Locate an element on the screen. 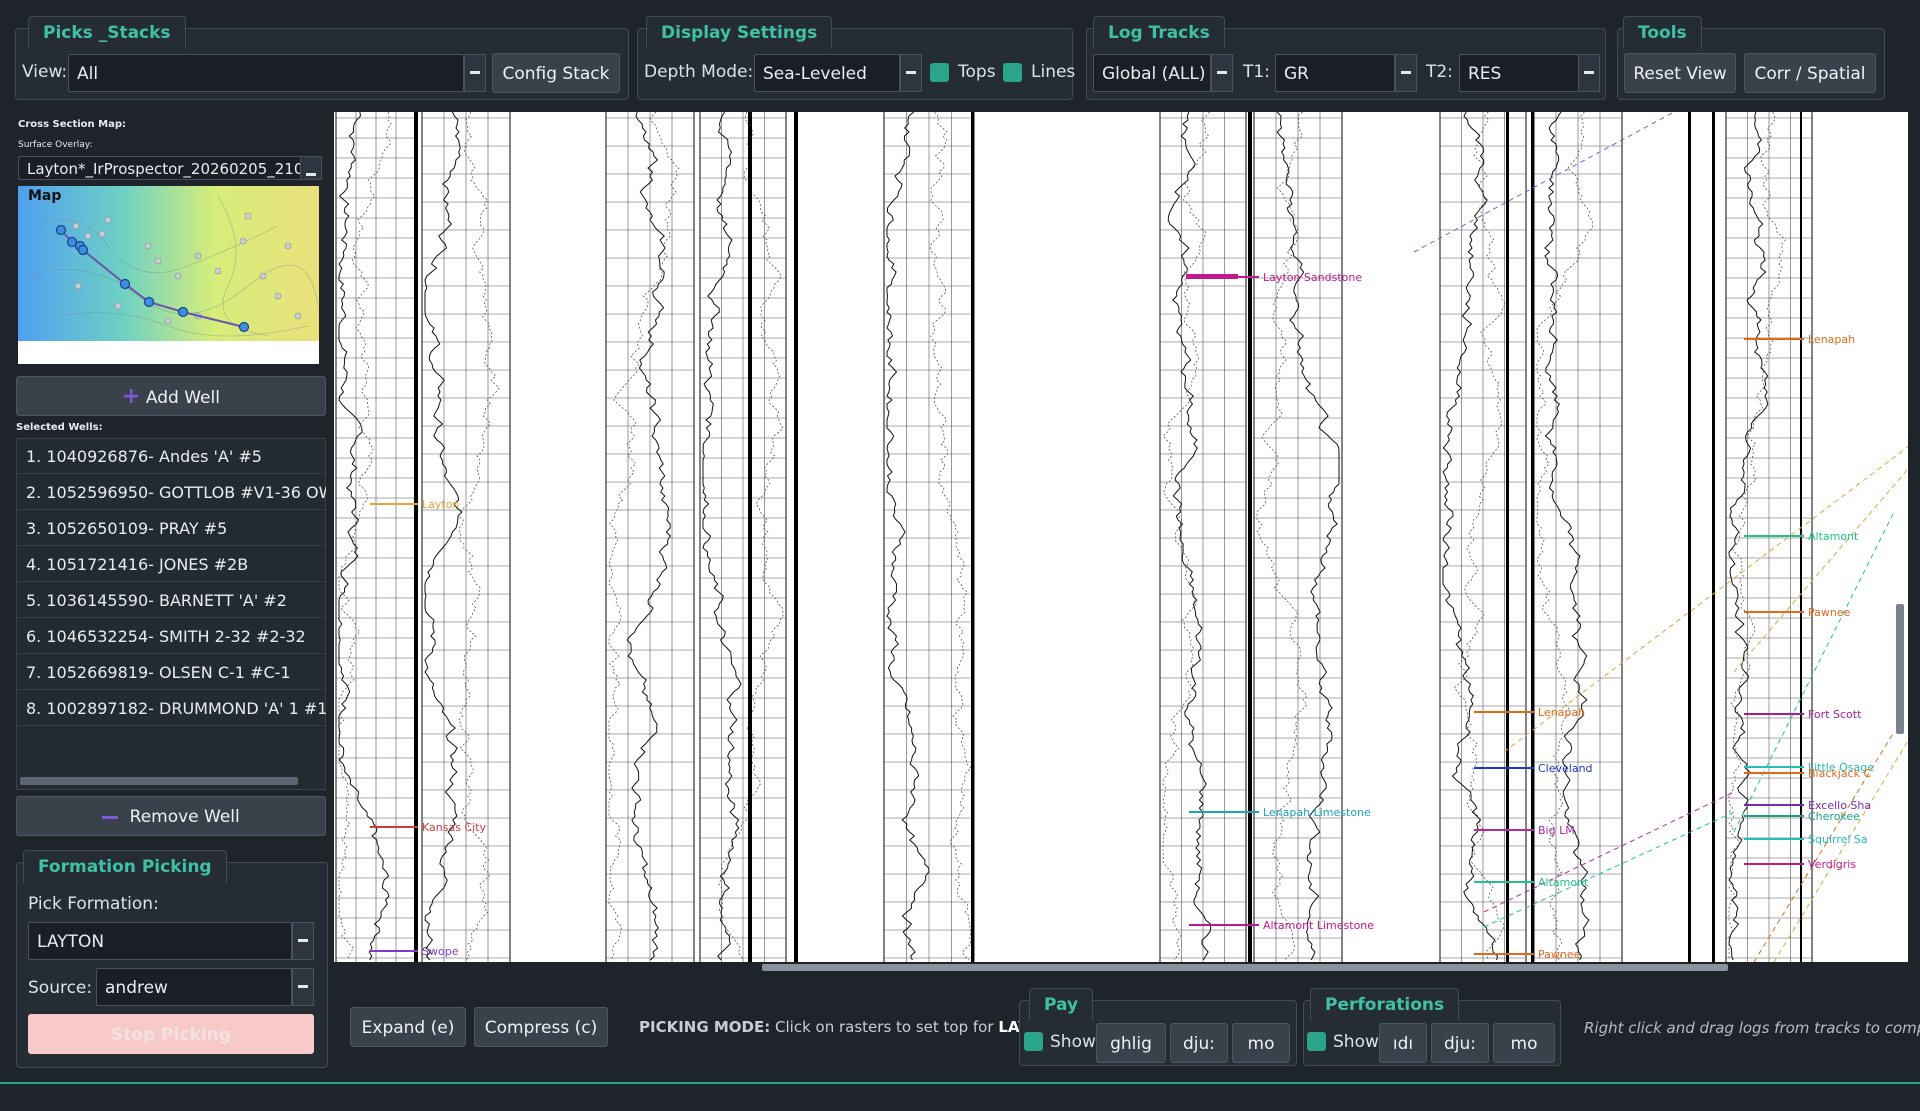 The image size is (1920, 1111). scope-select: Global (ALL) is located at coordinates (1152, 73).